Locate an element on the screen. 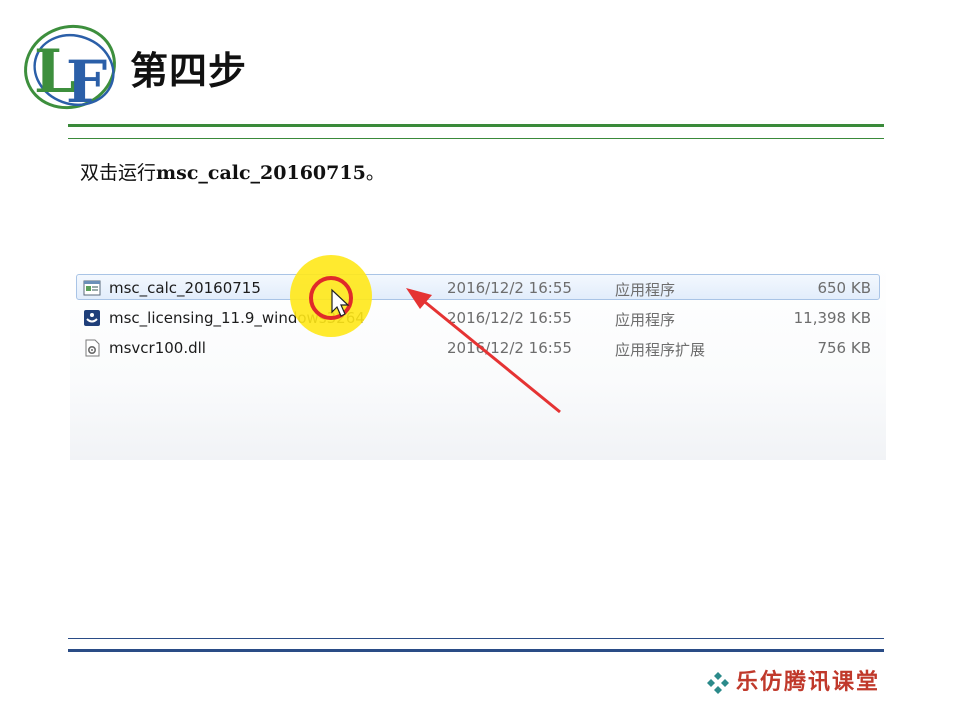  file-name: msc_licensing_11.9_windows3264 is located at coordinates (237, 318).